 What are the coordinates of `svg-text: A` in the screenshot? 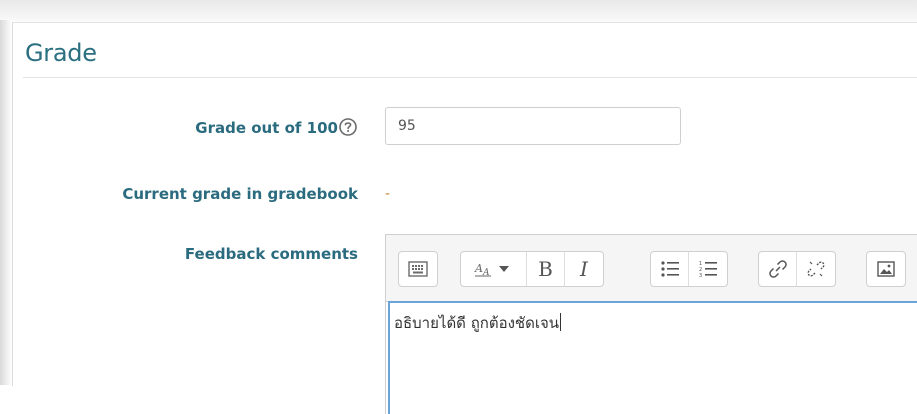 It's located at (478, 268).